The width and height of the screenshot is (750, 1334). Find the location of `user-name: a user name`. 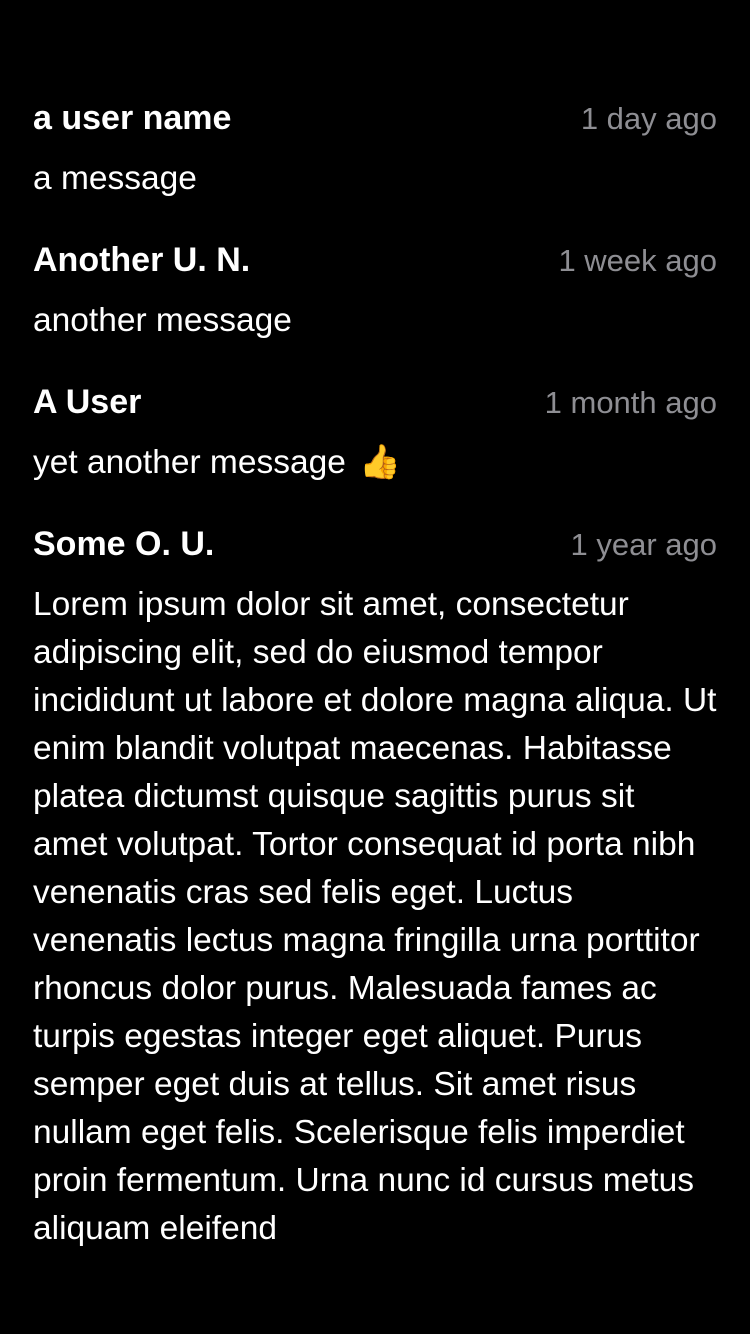

user-name: a user name is located at coordinates (132, 118).